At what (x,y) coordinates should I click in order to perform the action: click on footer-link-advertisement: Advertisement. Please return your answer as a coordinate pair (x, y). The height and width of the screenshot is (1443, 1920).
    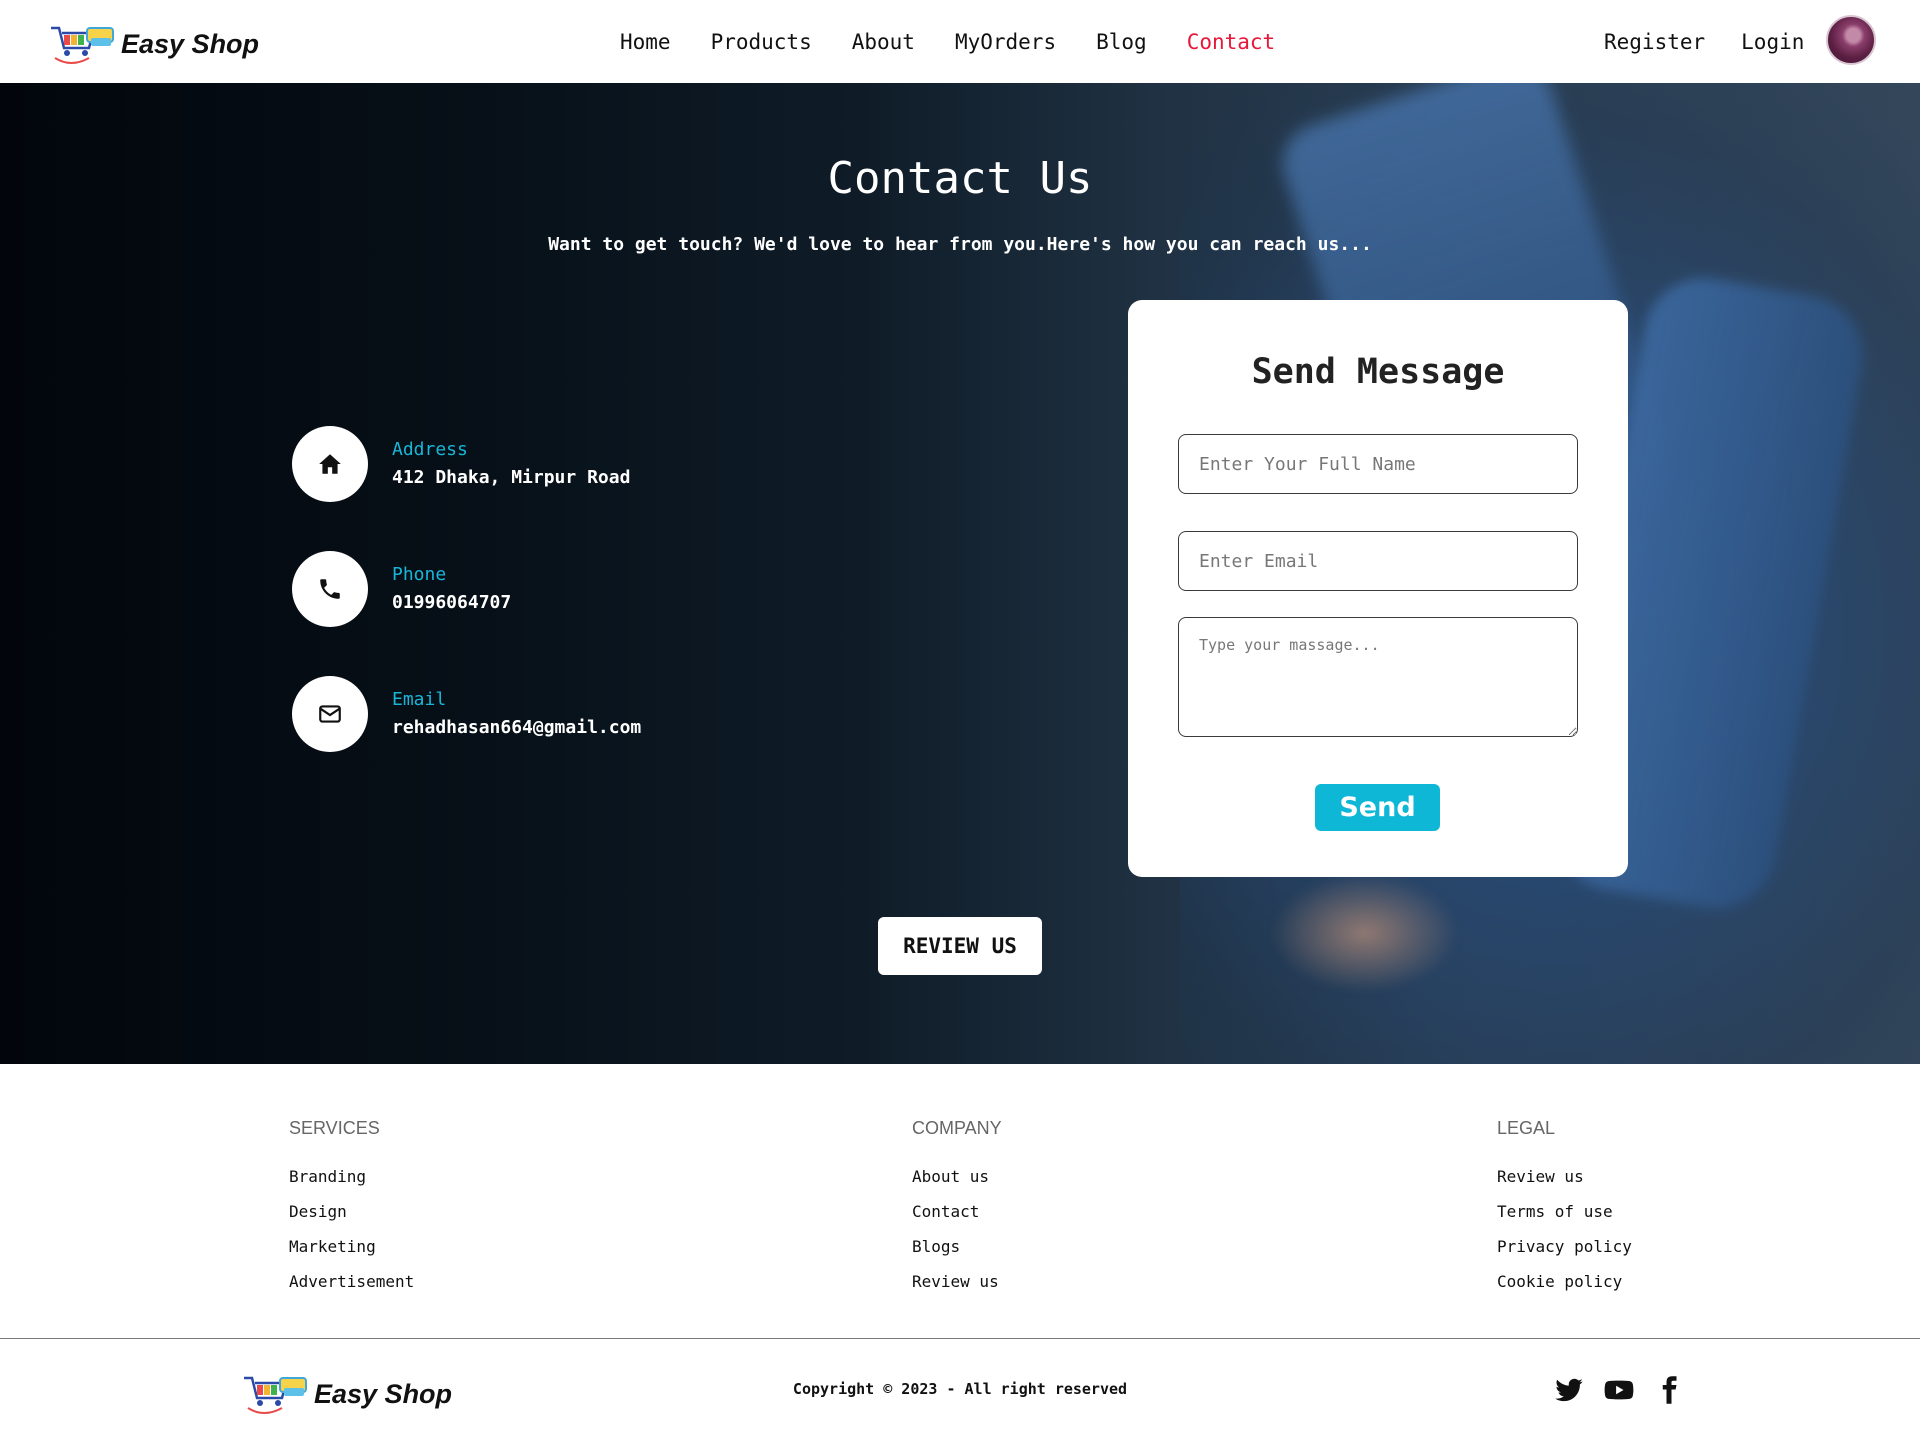
    Looking at the image, I should click on (351, 1281).